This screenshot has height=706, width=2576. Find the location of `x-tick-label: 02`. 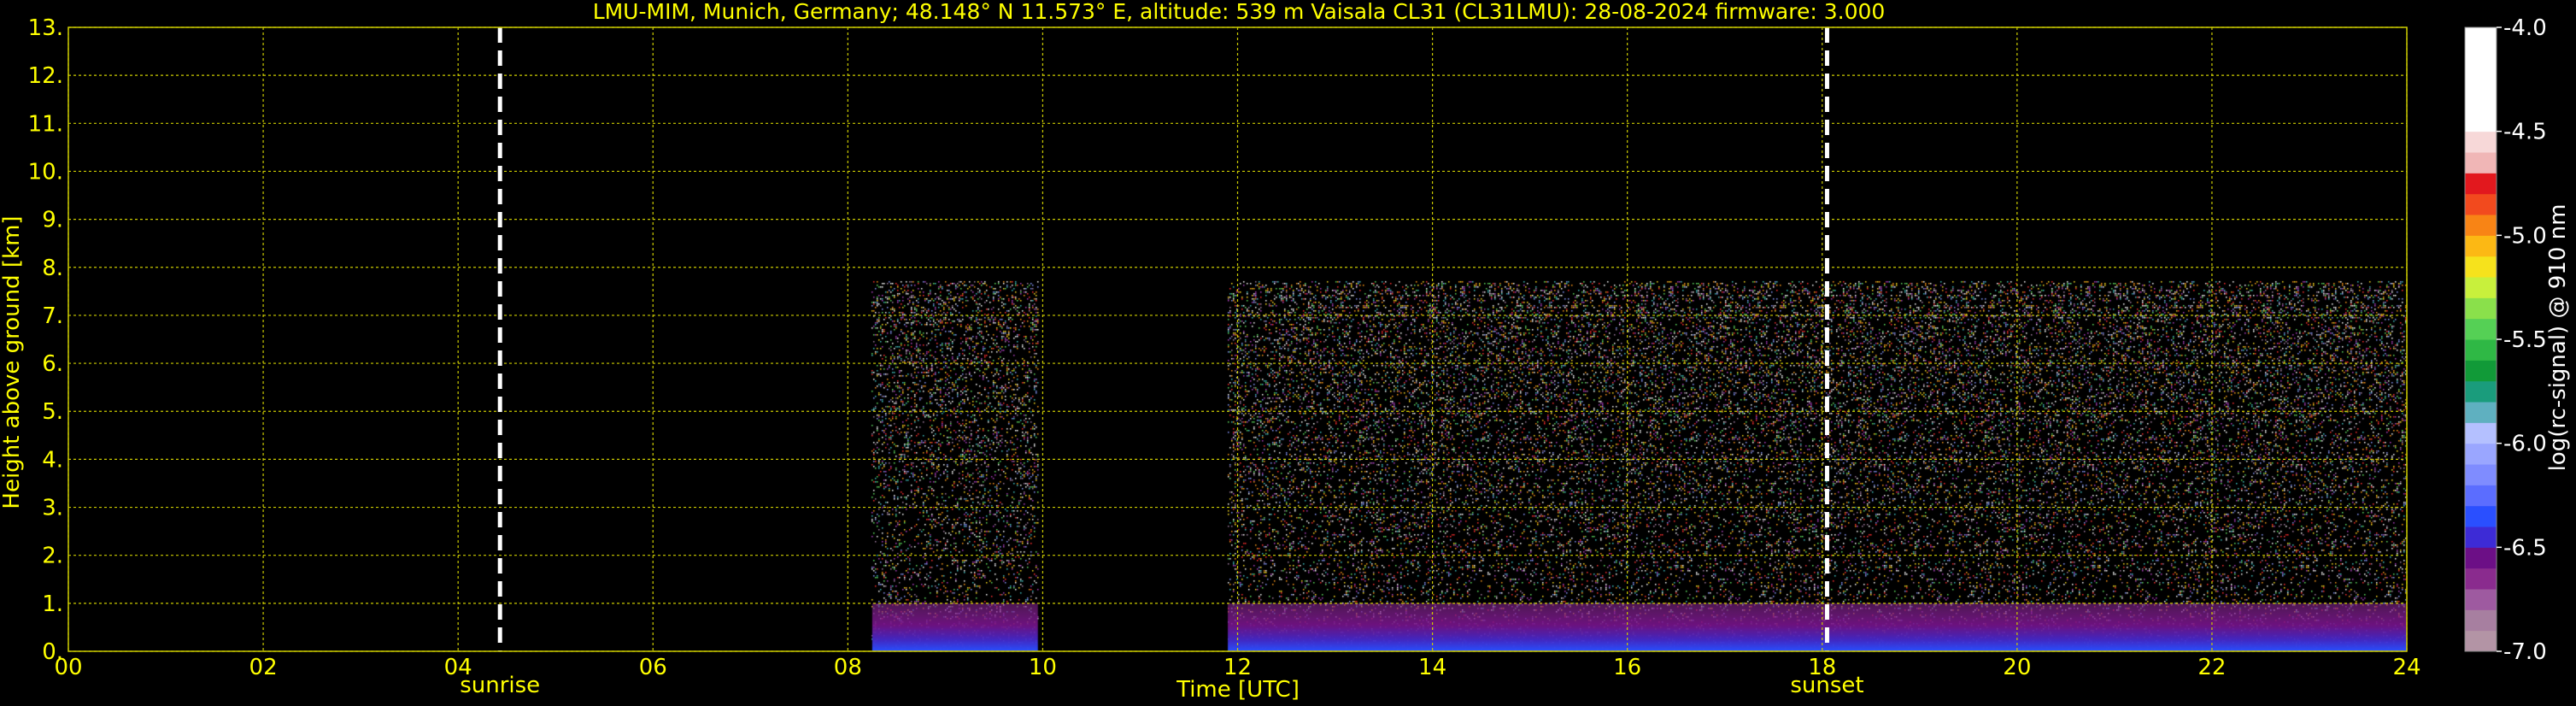

x-tick-label: 02 is located at coordinates (263, 667).